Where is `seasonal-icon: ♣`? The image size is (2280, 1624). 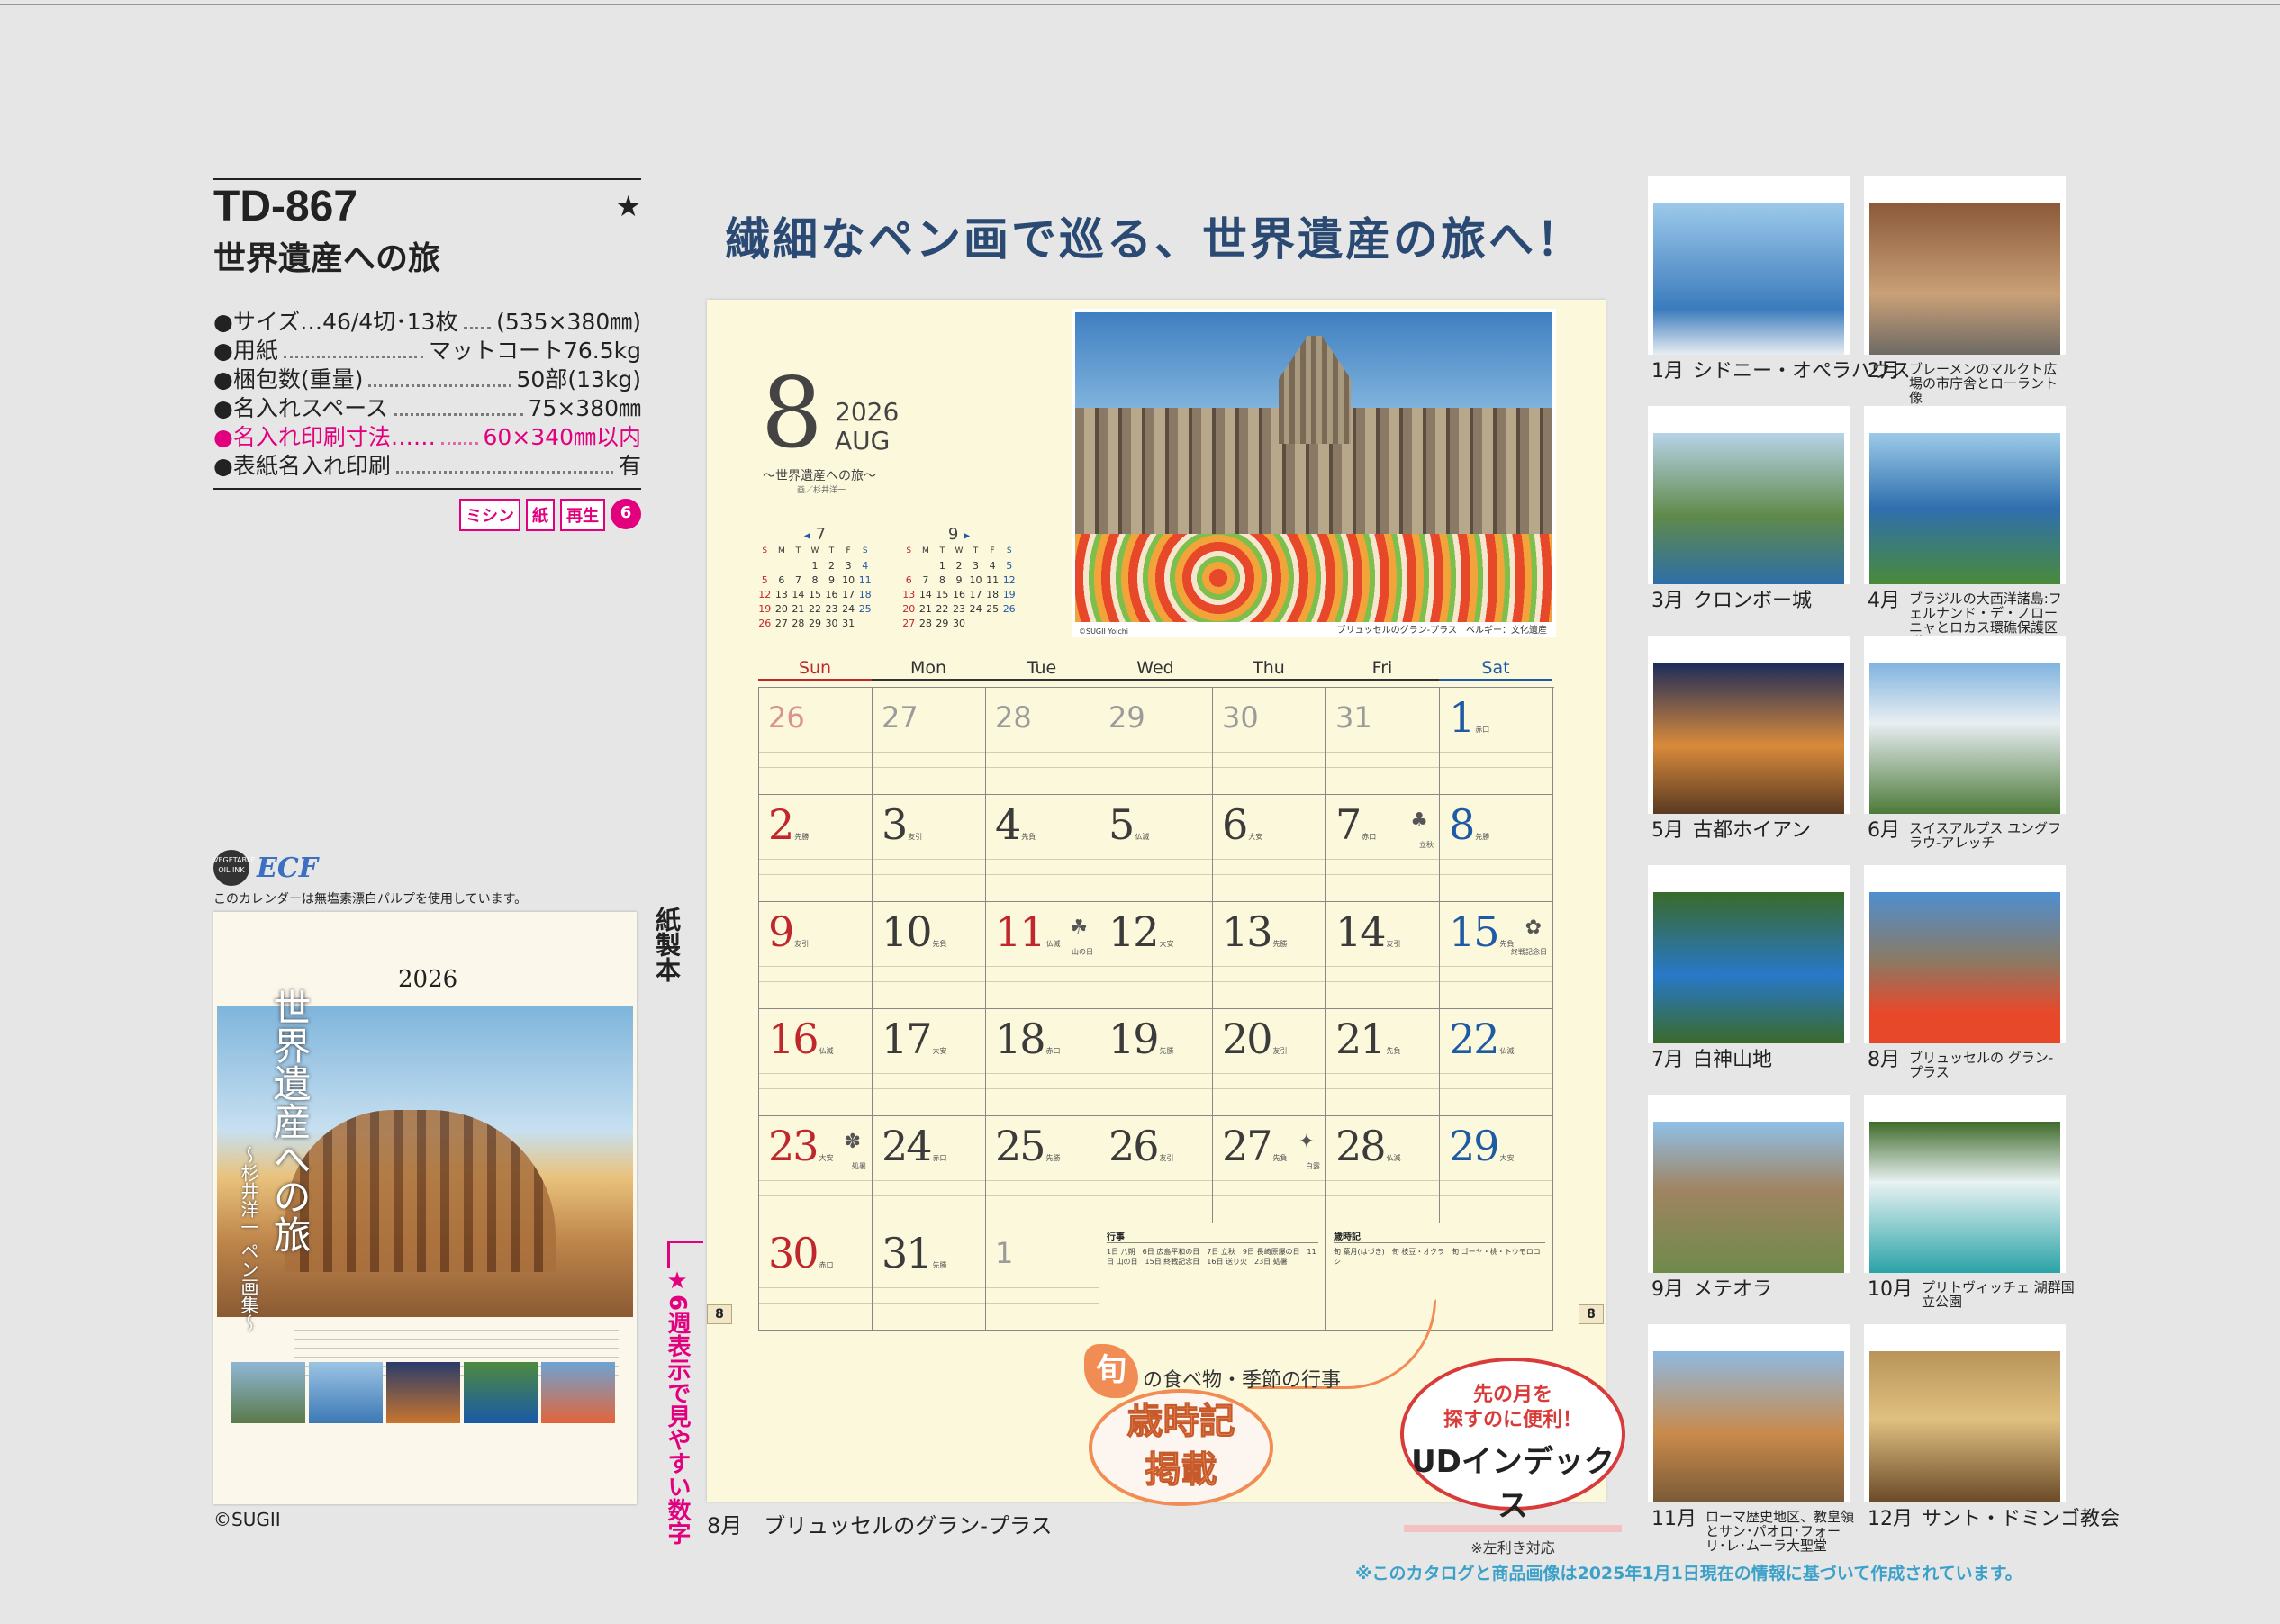
seasonal-icon: ♣ is located at coordinates (1419, 820).